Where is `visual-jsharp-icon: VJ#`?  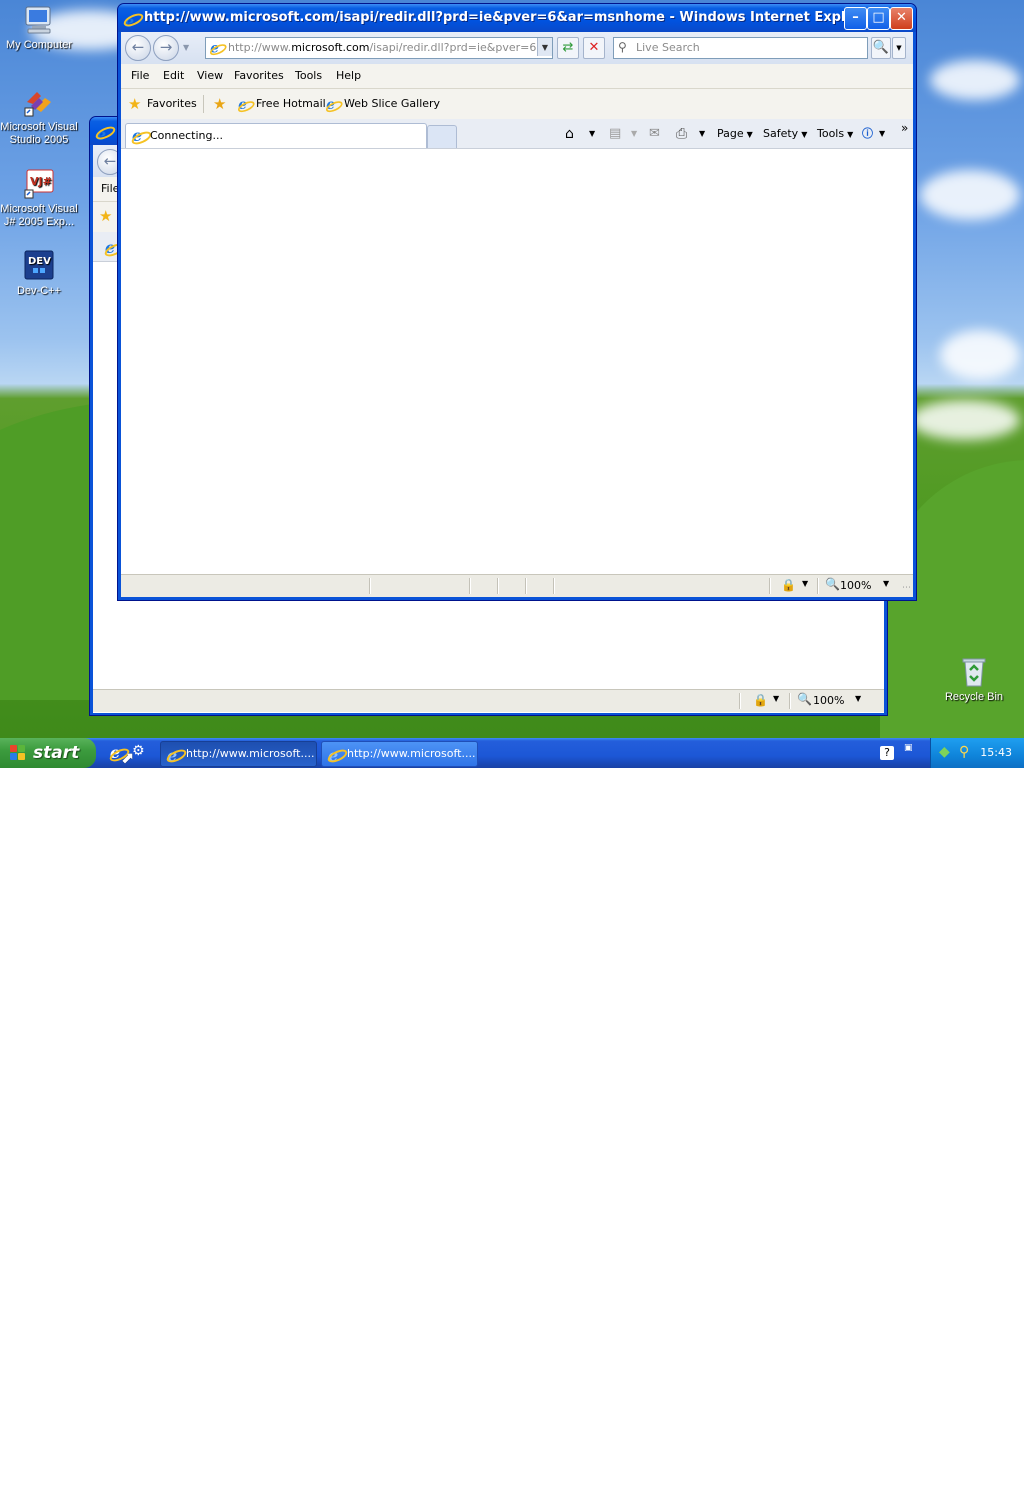 visual-jsharp-icon: VJ# is located at coordinates (39, 184).